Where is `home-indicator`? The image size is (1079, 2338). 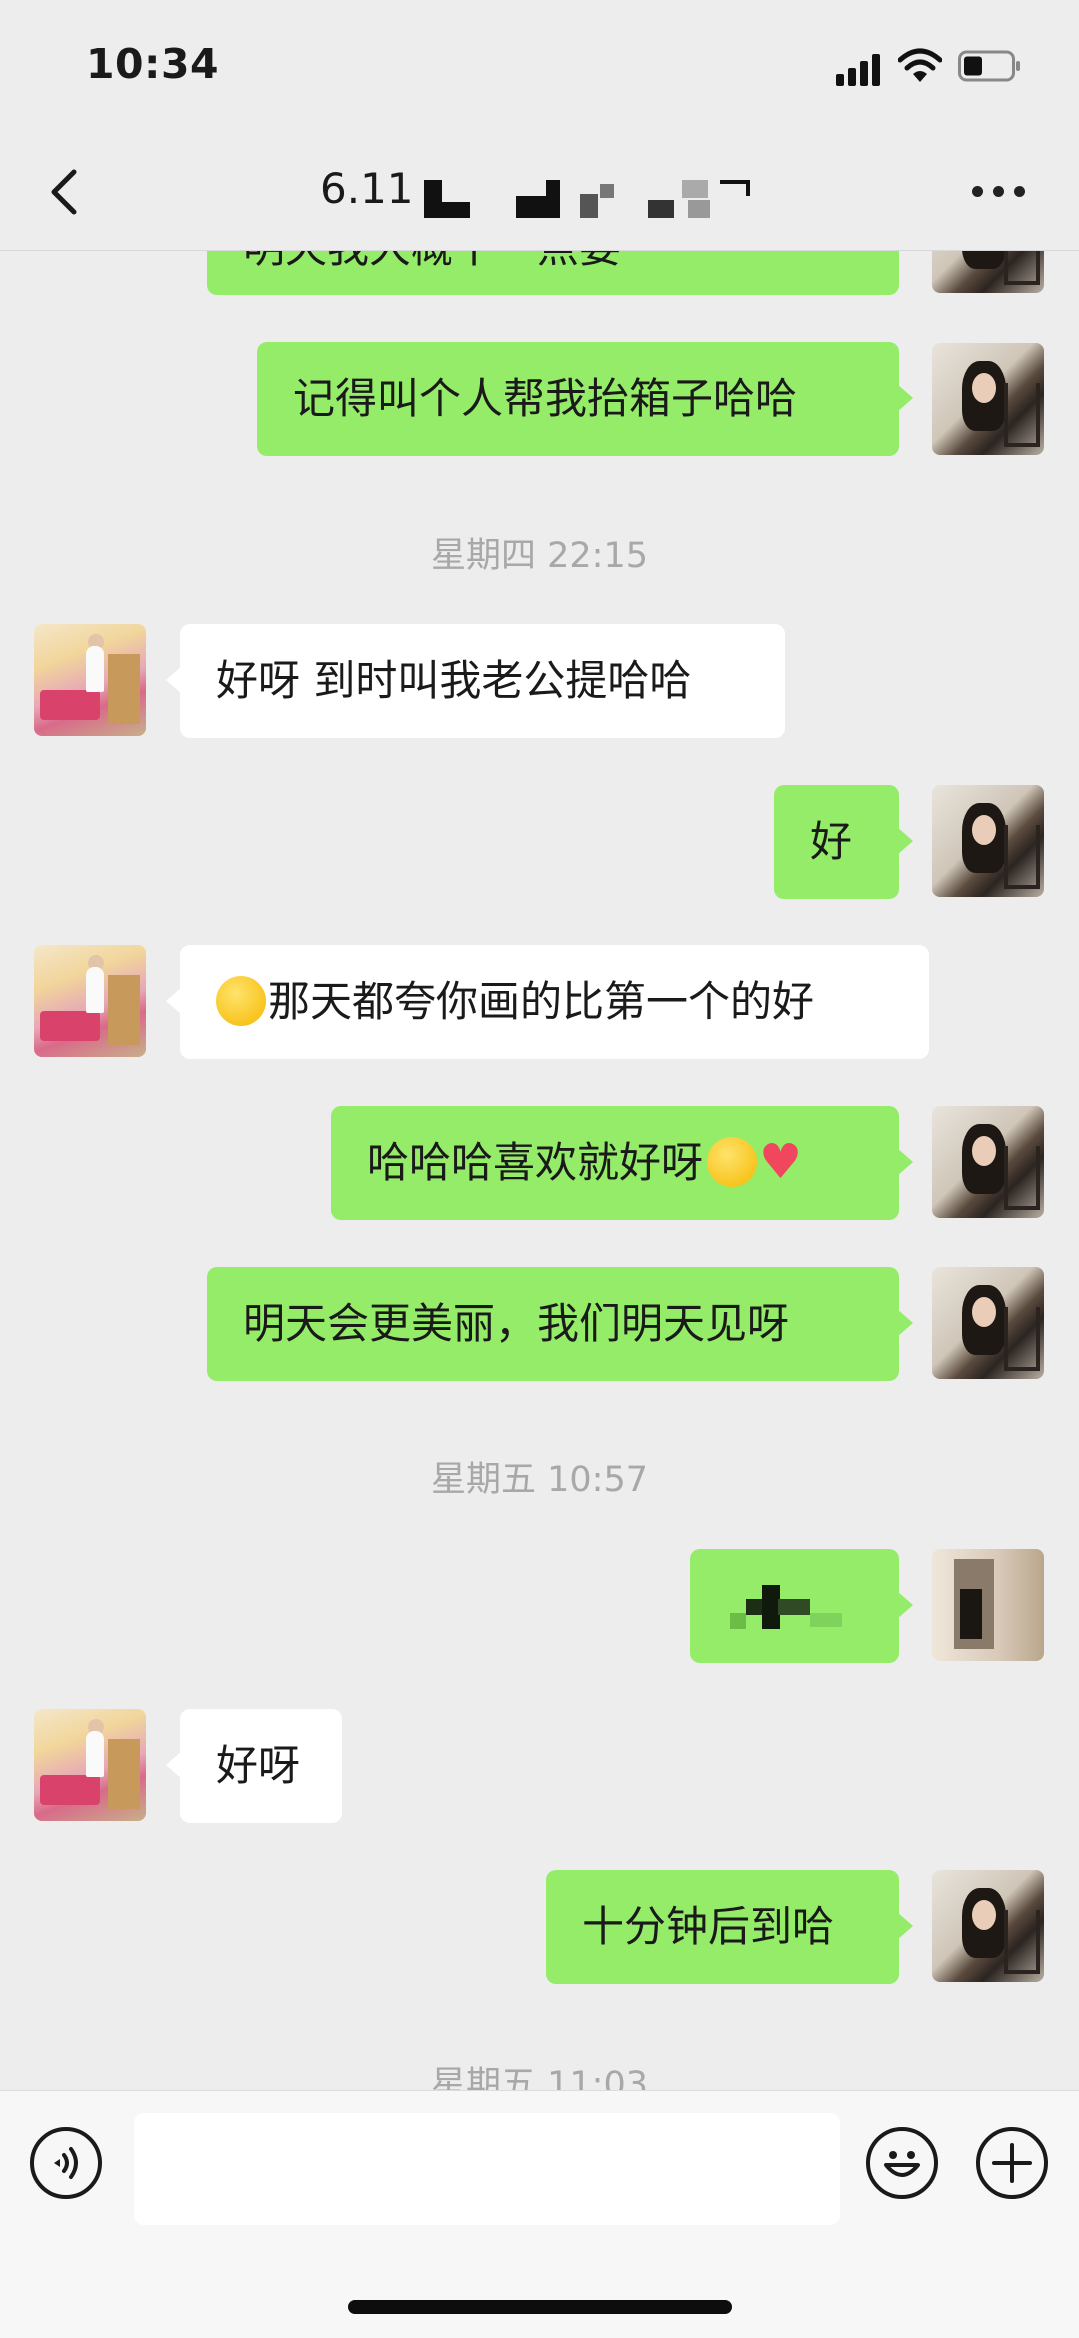 home-indicator is located at coordinates (540, 2307).